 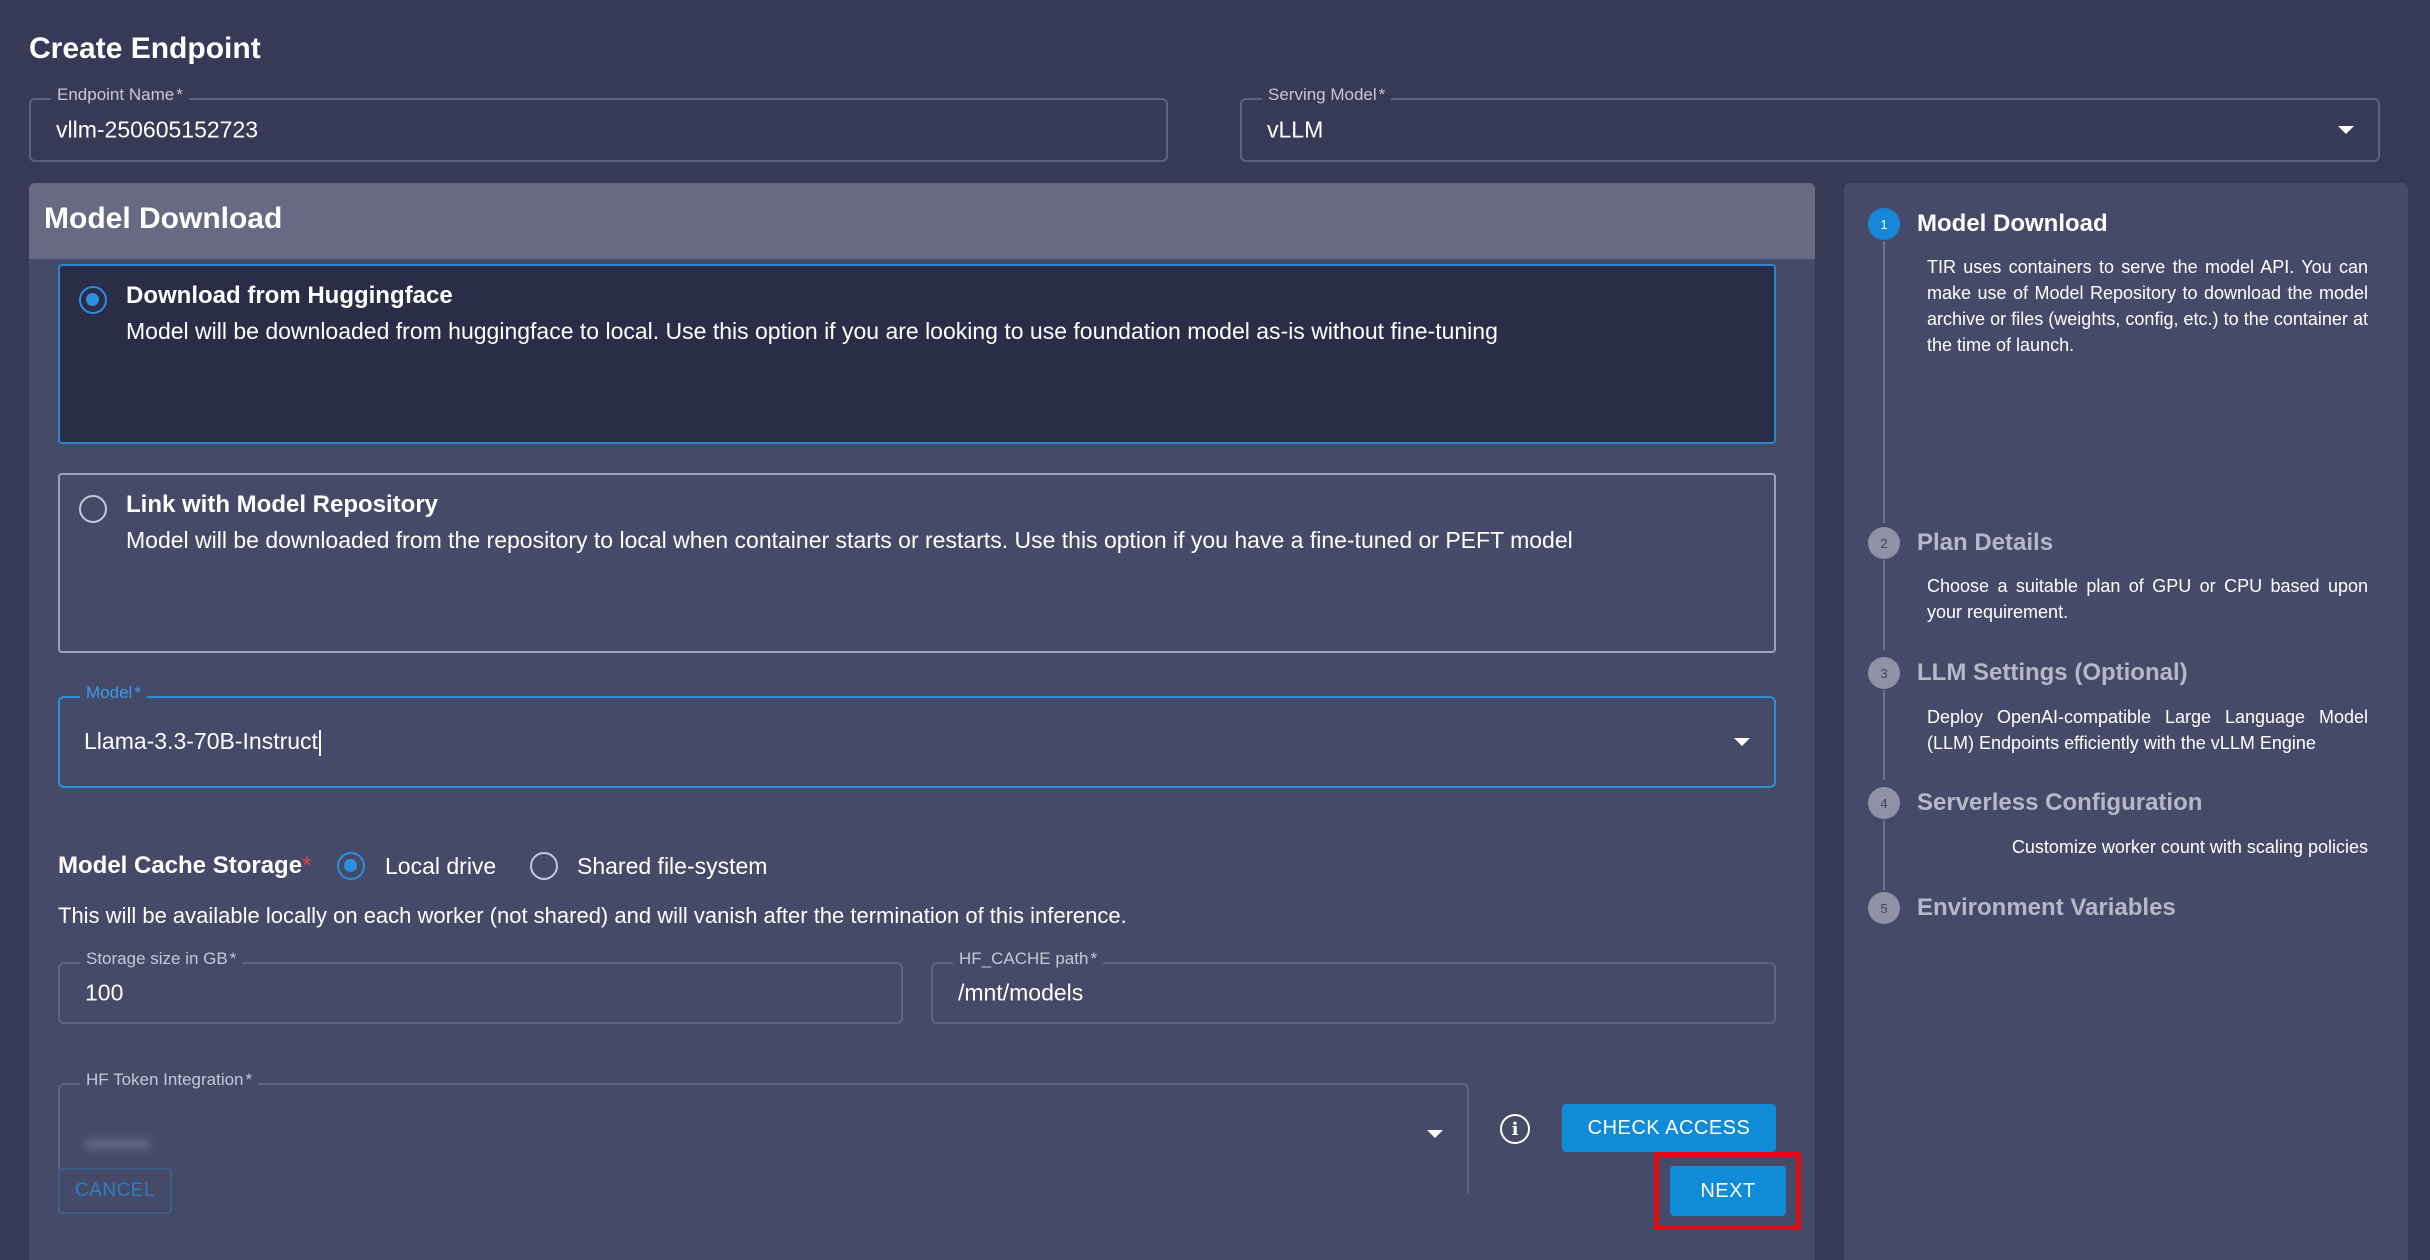 What do you see at coordinates (93, 300) in the screenshot?
I see `radio-download-huggingface` at bounding box center [93, 300].